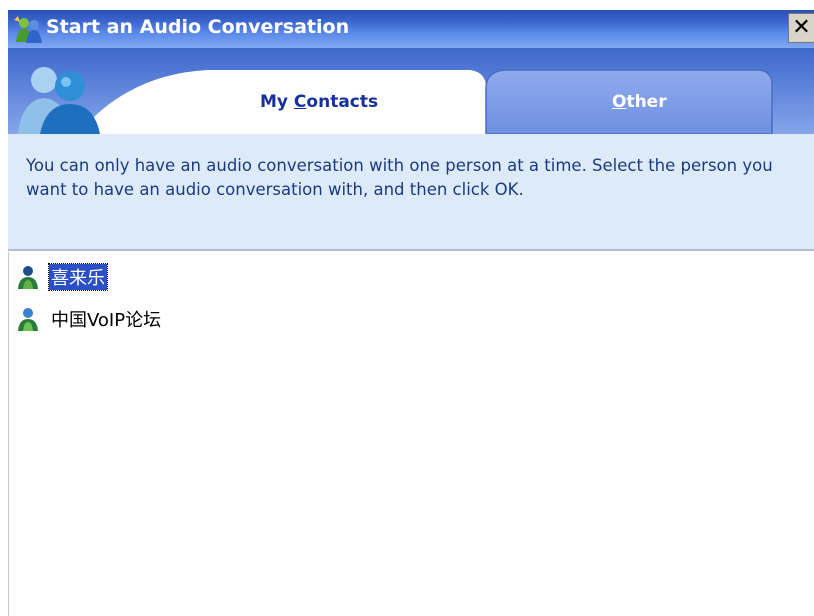 The image size is (814, 616). I want to click on tab-band, so click(411, 91).